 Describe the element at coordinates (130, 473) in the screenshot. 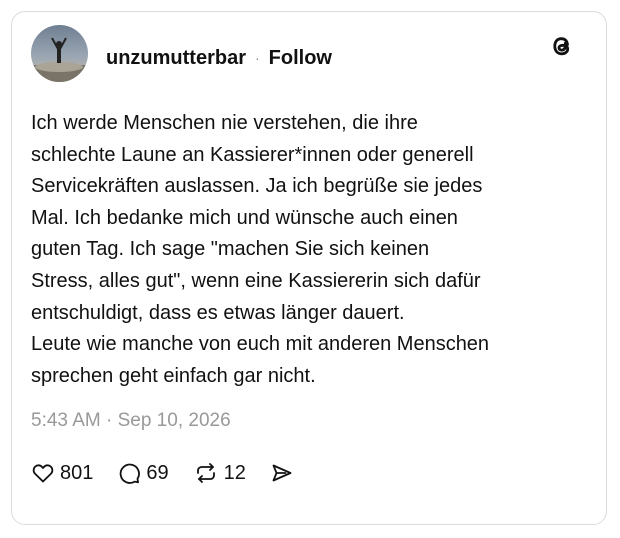

I see `comment-bubble-icon` at that location.